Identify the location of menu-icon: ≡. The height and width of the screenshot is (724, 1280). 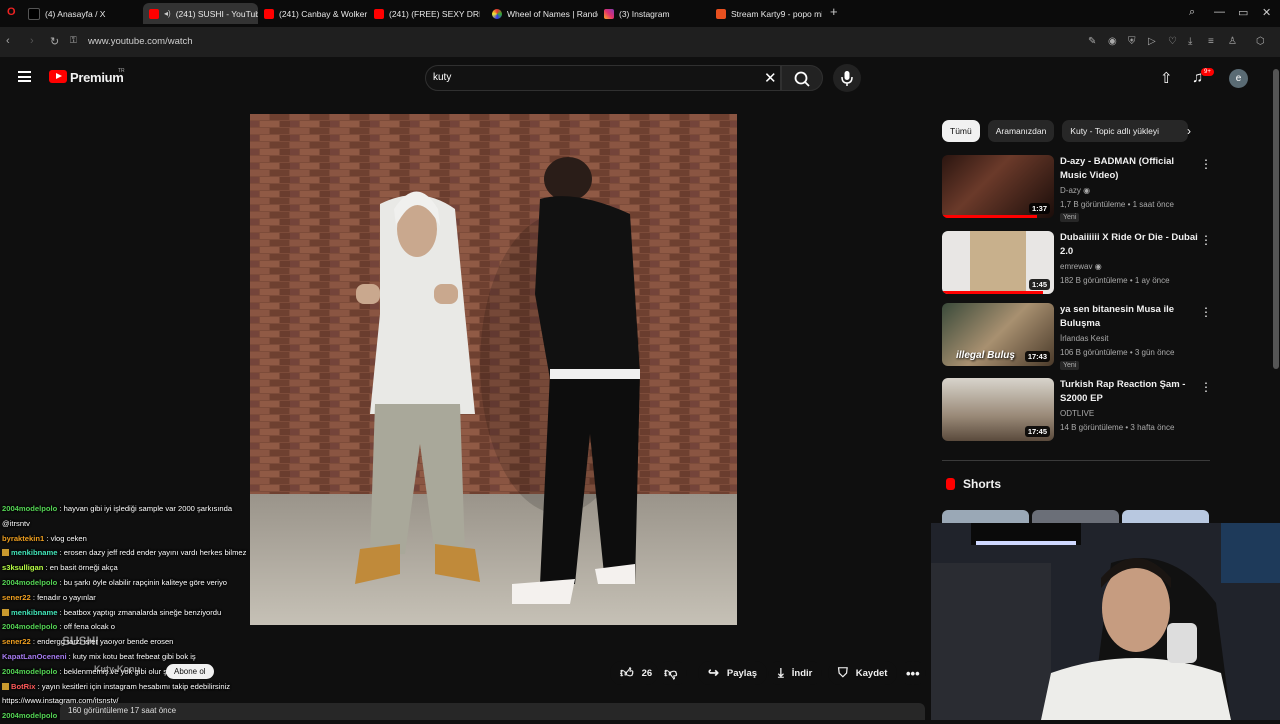
(1211, 41).